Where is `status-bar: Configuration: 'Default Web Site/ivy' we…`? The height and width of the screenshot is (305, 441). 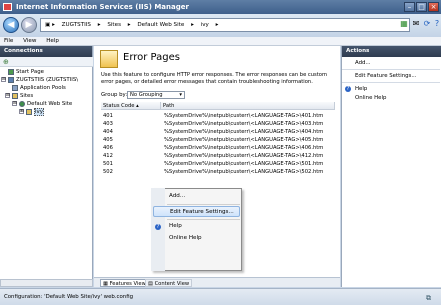 status-bar: Configuration: 'Default Web Site/ivy' we… is located at coordinates (220, 296).